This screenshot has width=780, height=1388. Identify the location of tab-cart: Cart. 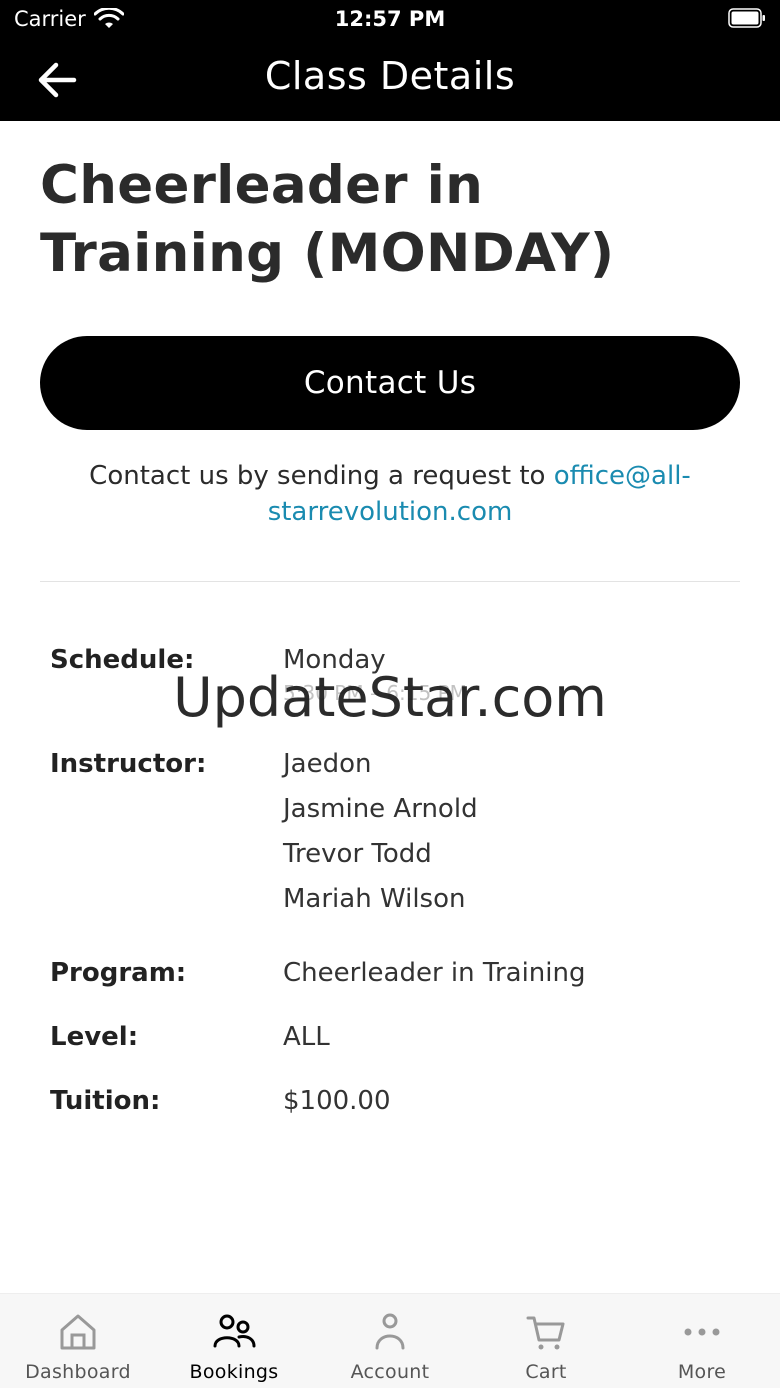
(546, 1341).